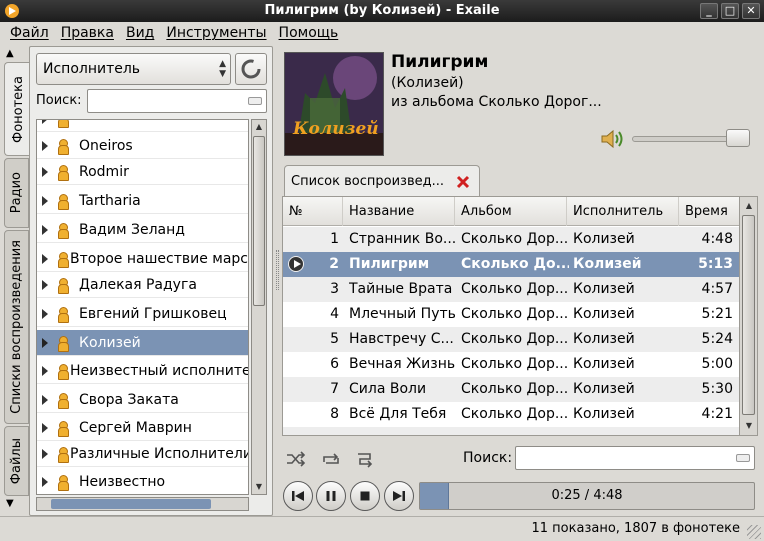 This screenshot has height=541, width=764. What do you see at coordinates (587, 496) in the screenshot?
I see `seek-bar: 0:25 / 4:48` at bounding box center [587, 496].